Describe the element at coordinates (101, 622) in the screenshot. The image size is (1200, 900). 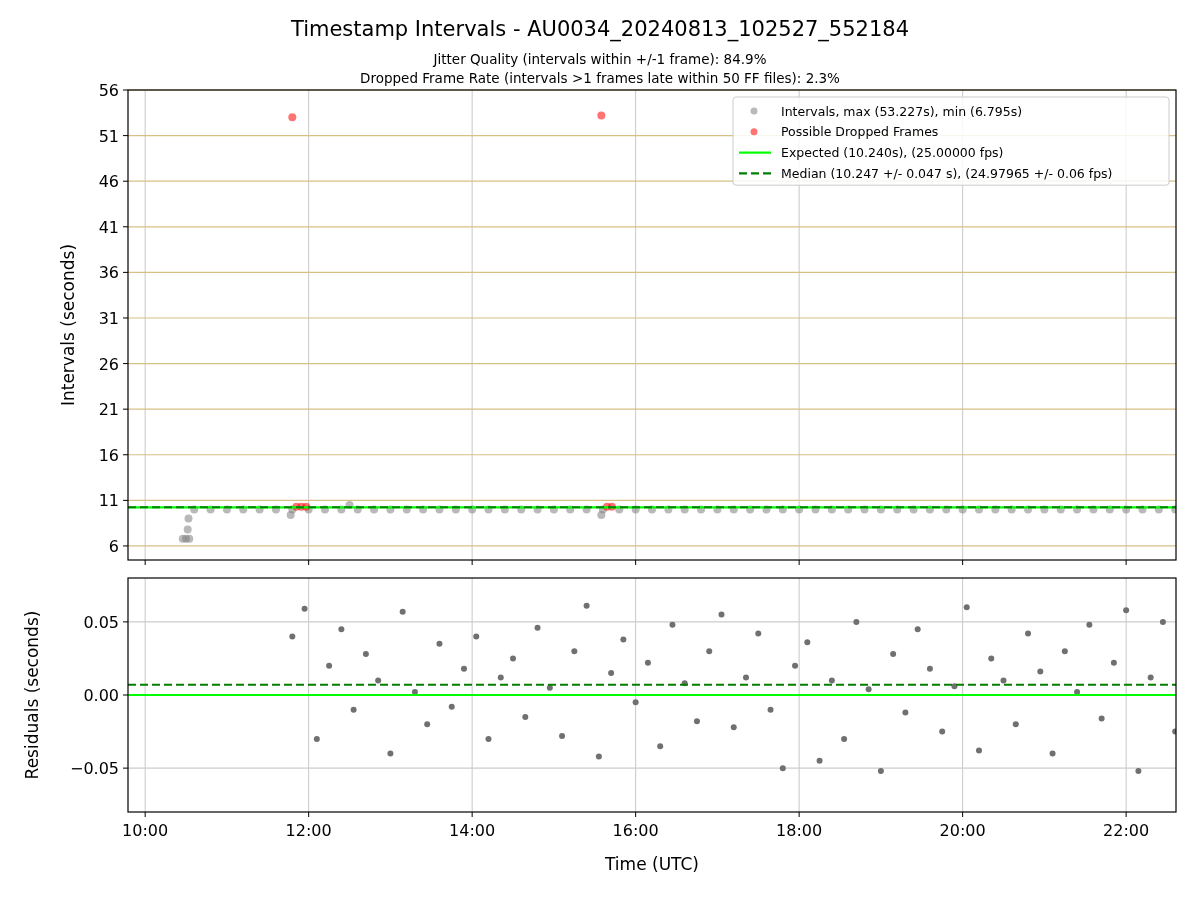
I see `tick-label: 0.05` at that location.